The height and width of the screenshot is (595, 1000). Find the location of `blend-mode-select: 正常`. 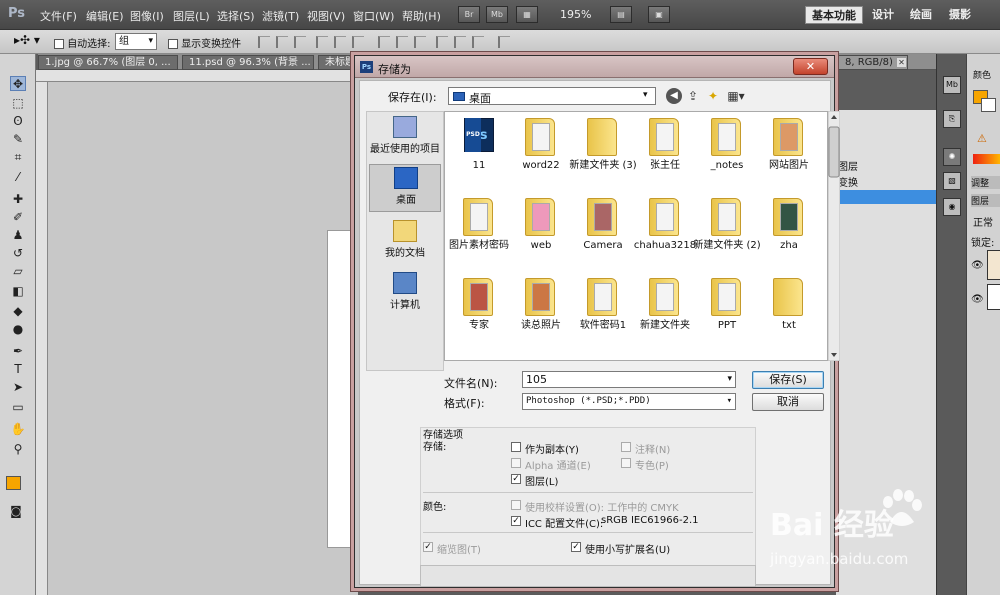

blend-mode-select: 正常 is located at coordinates (983, 221).